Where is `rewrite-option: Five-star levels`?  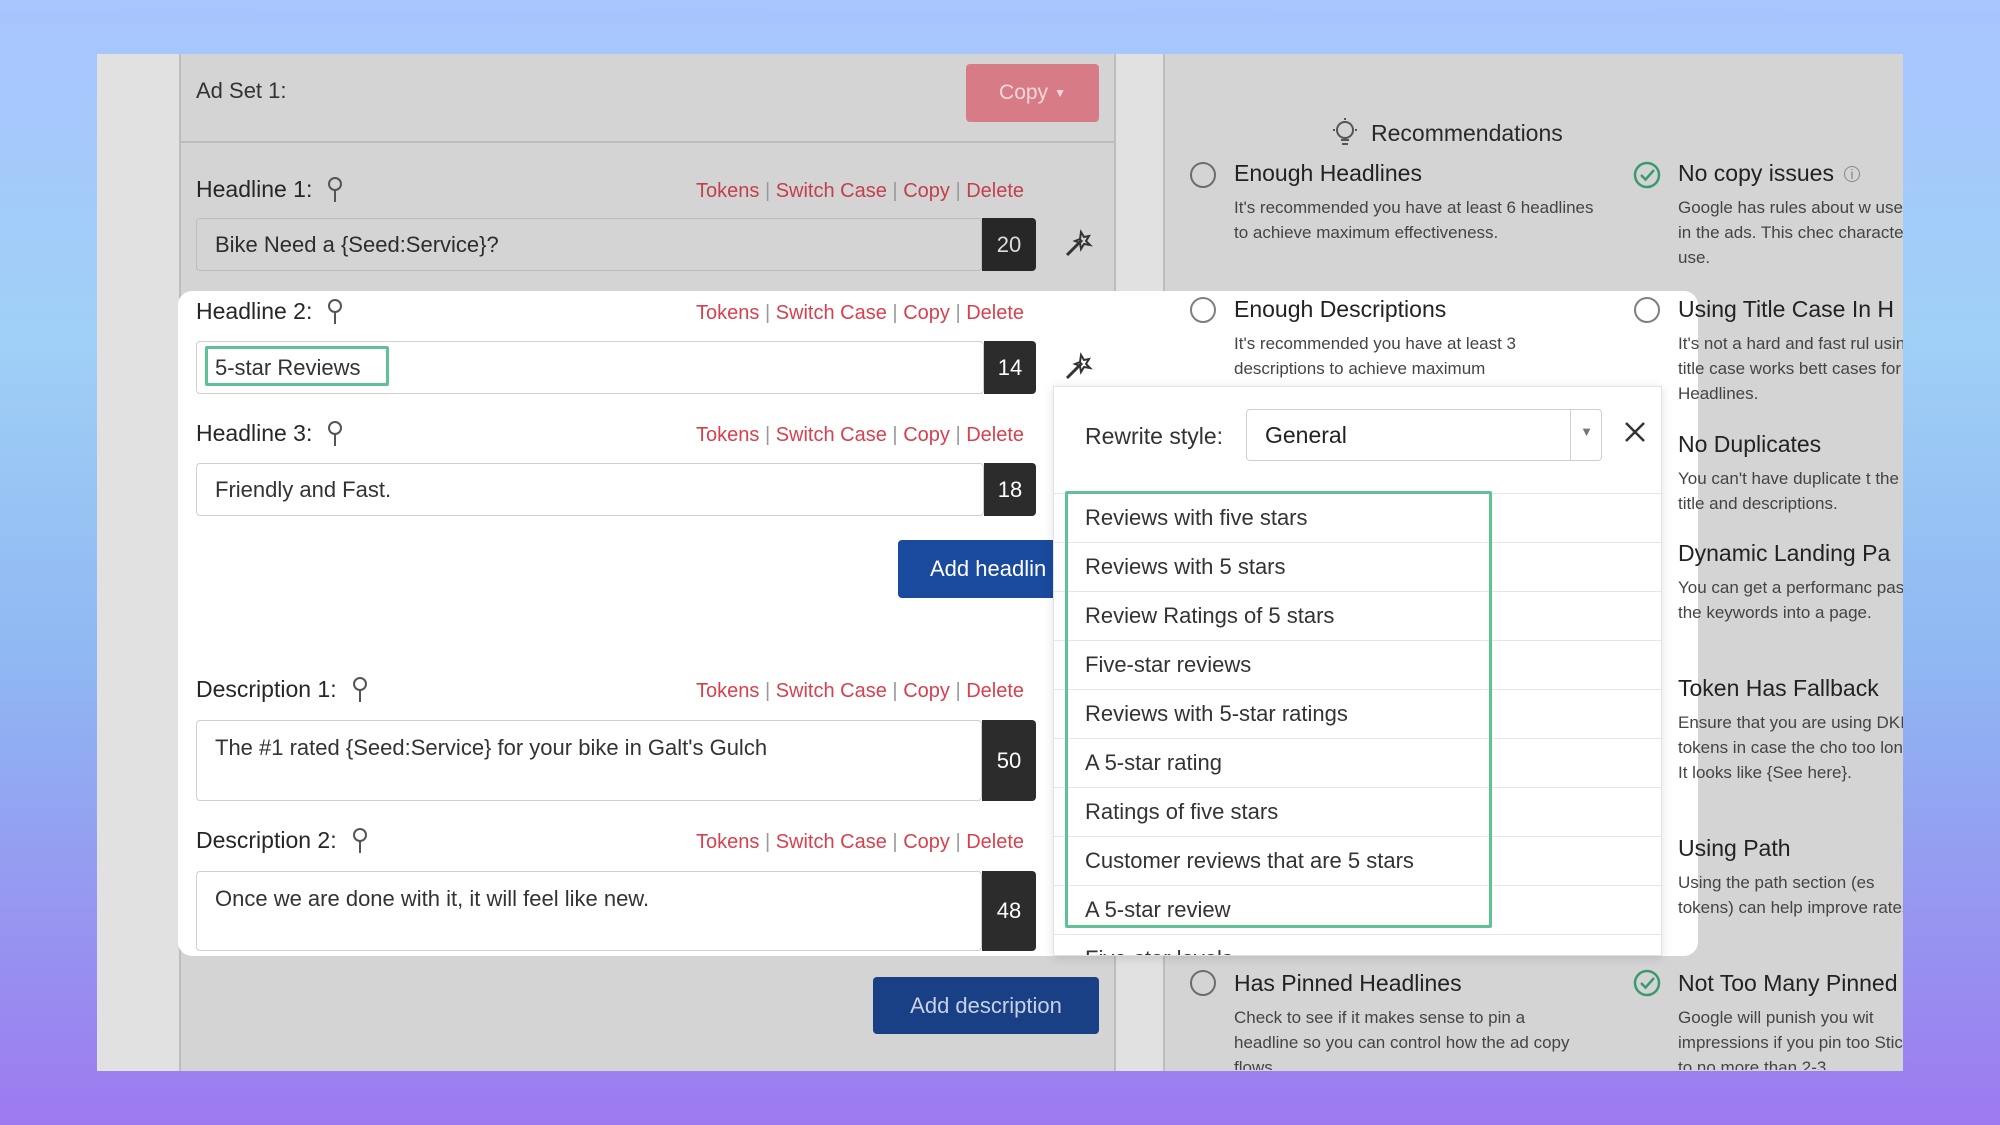 rewrite-option: Five-star levels is located at coordinates (1357, 944).